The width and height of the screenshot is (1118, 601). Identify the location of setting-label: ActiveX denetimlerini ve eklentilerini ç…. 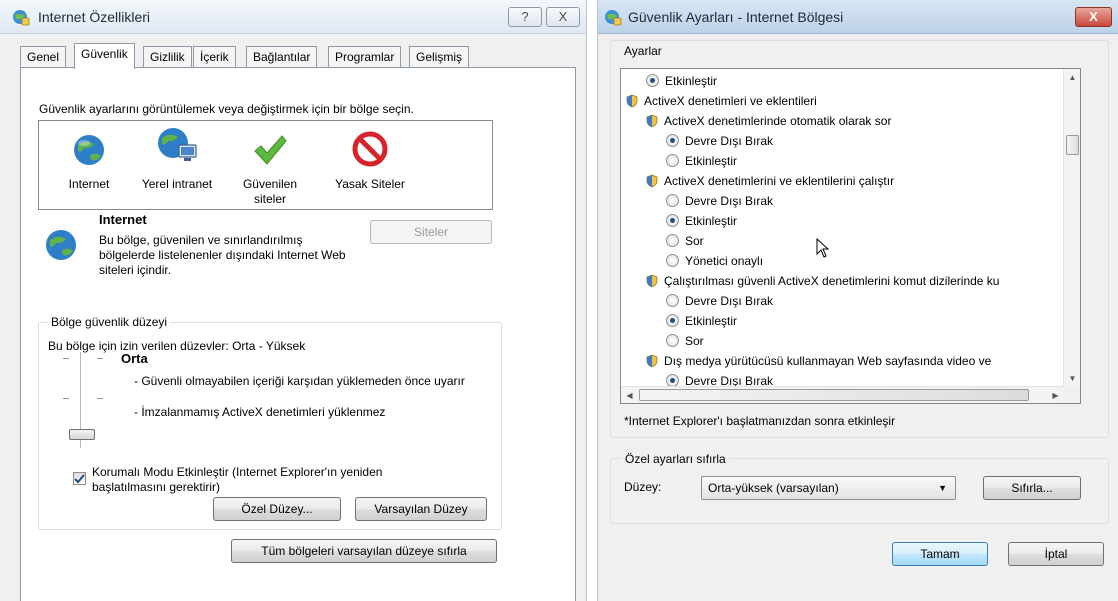
(779, 181).